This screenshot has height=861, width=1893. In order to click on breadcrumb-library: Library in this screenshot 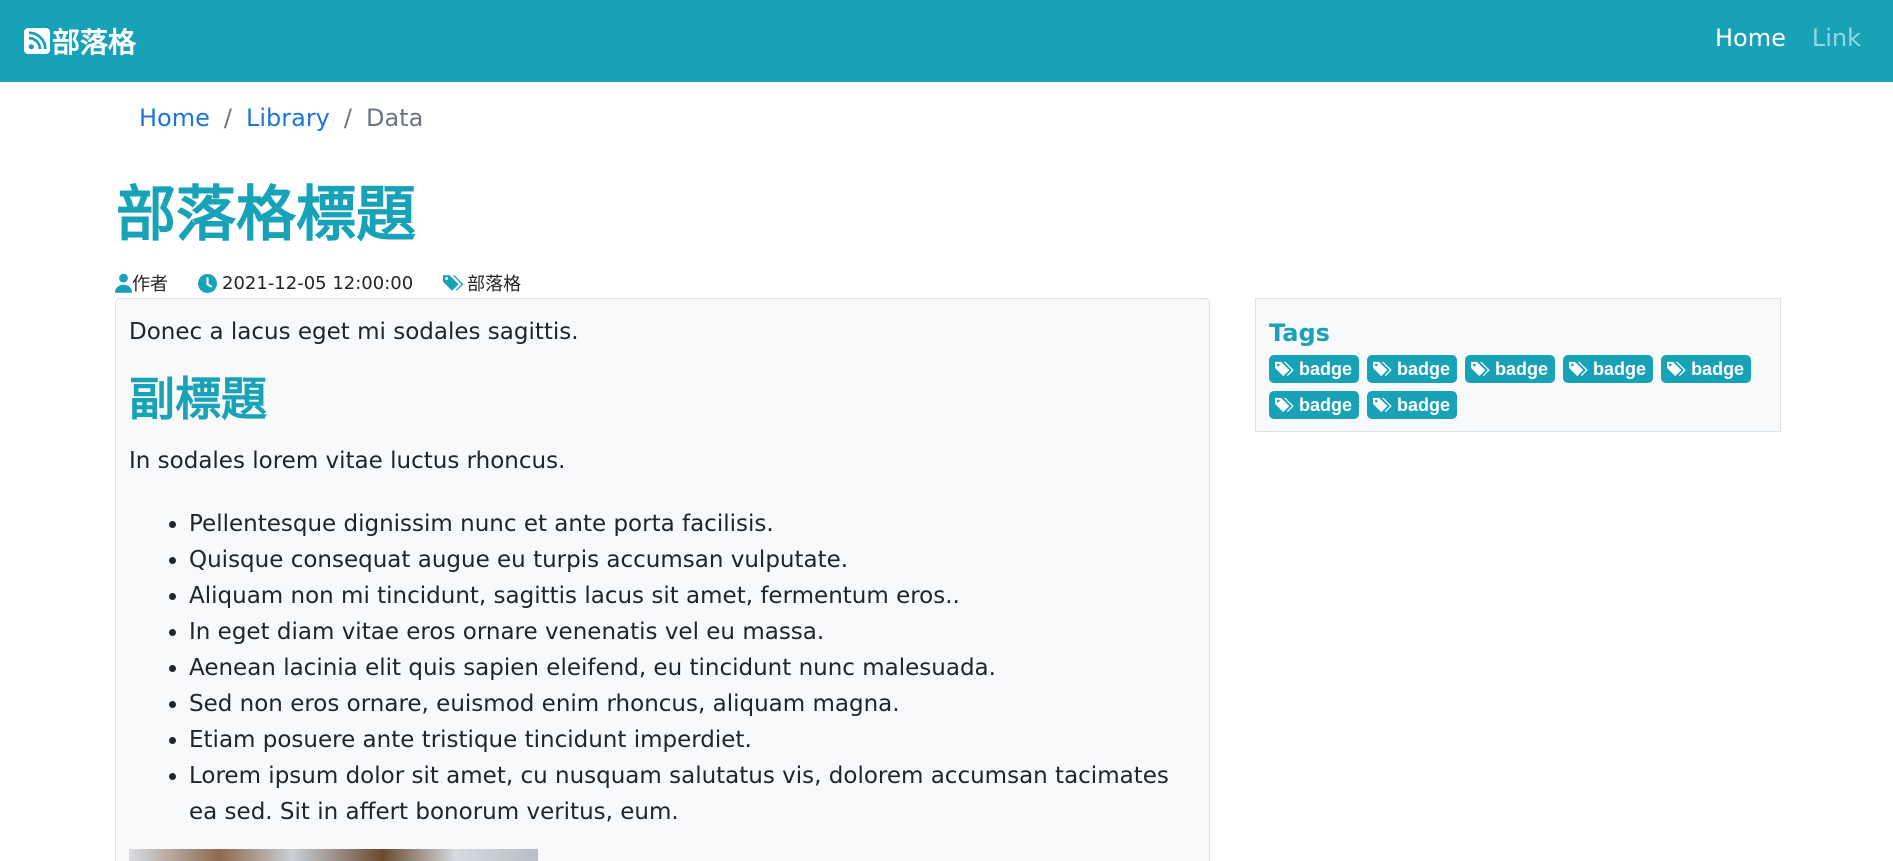, I will do `click(288, 118)`.